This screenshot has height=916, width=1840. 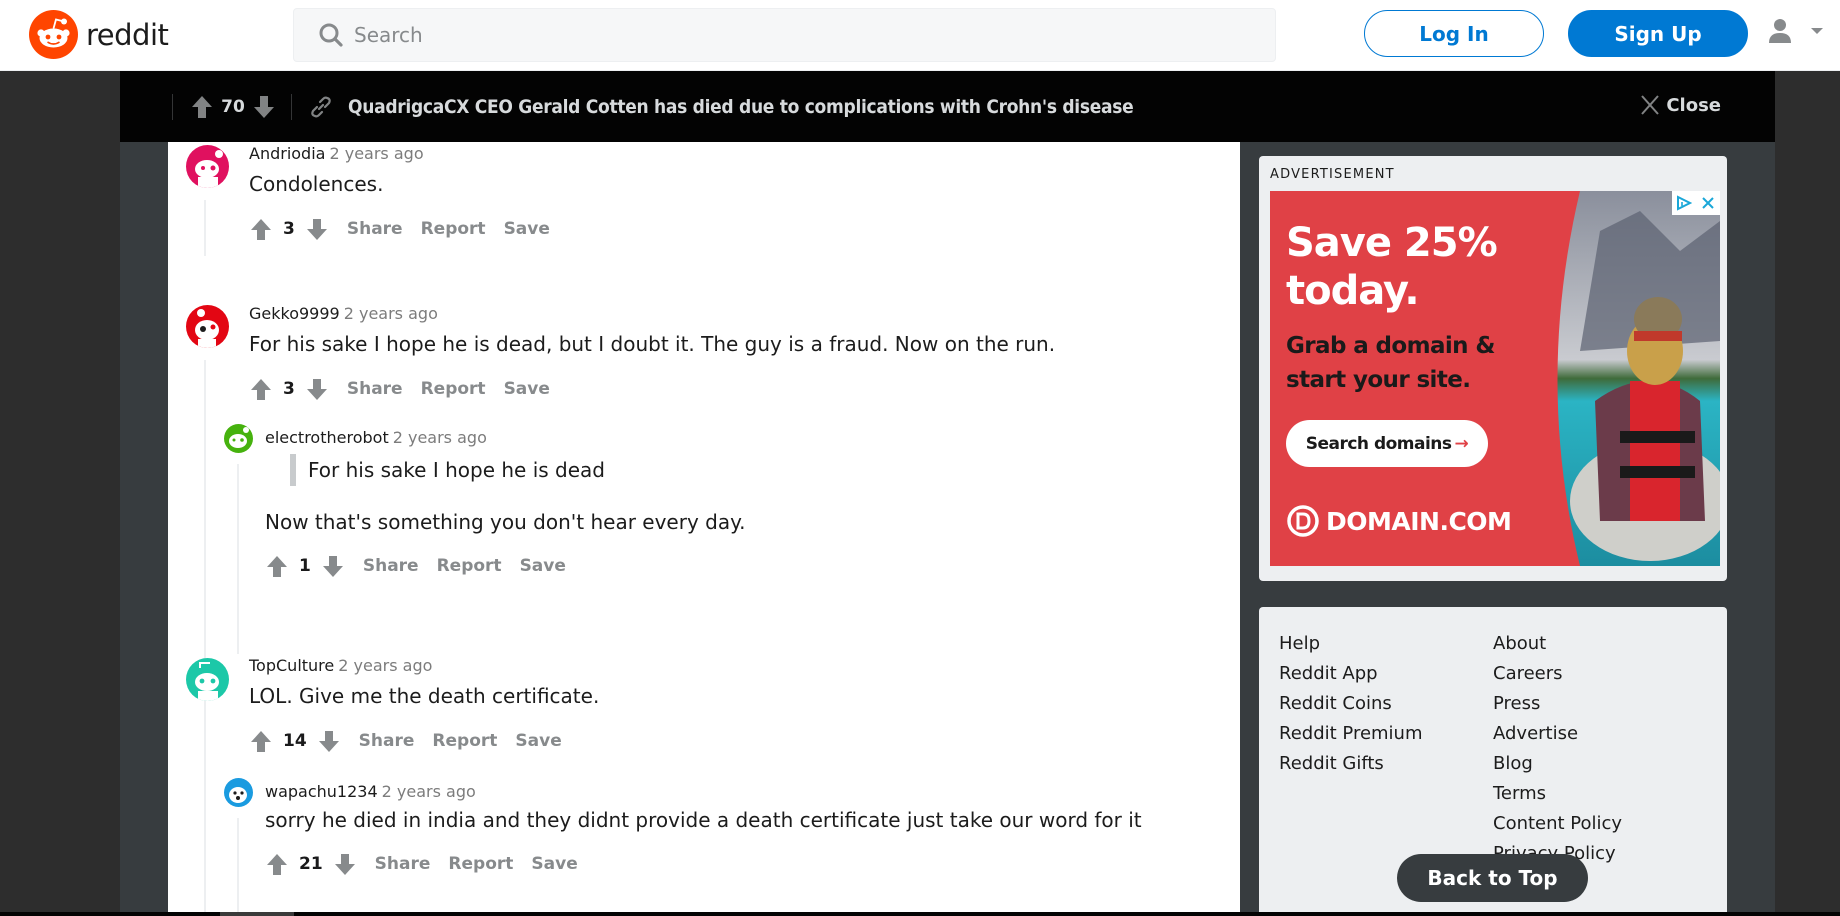 What do you see at coordinates (1351, 734) in the screenshot?
I see `footer-link-reddit-premium: Reddit Premium` at bounding box center [1351, 734].